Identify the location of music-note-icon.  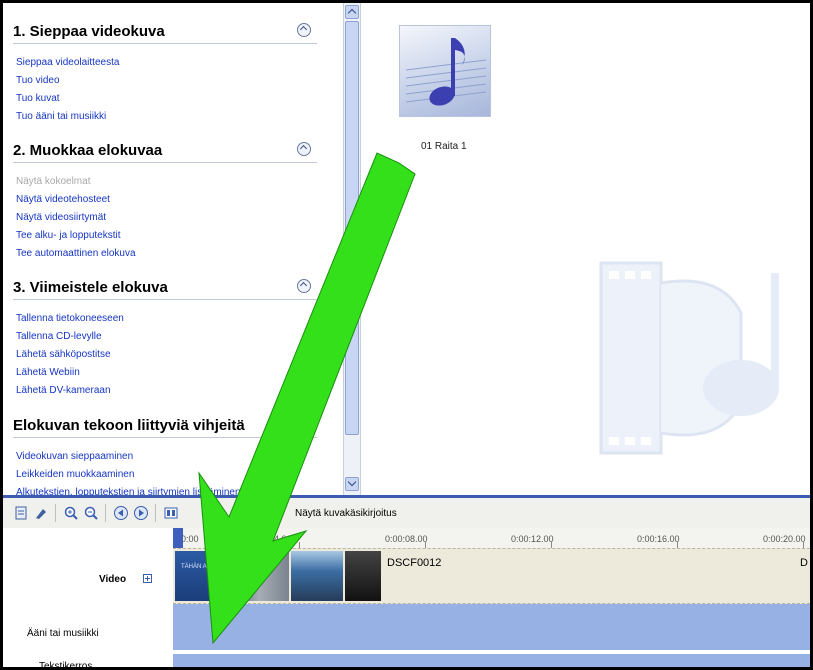
(446, 72).